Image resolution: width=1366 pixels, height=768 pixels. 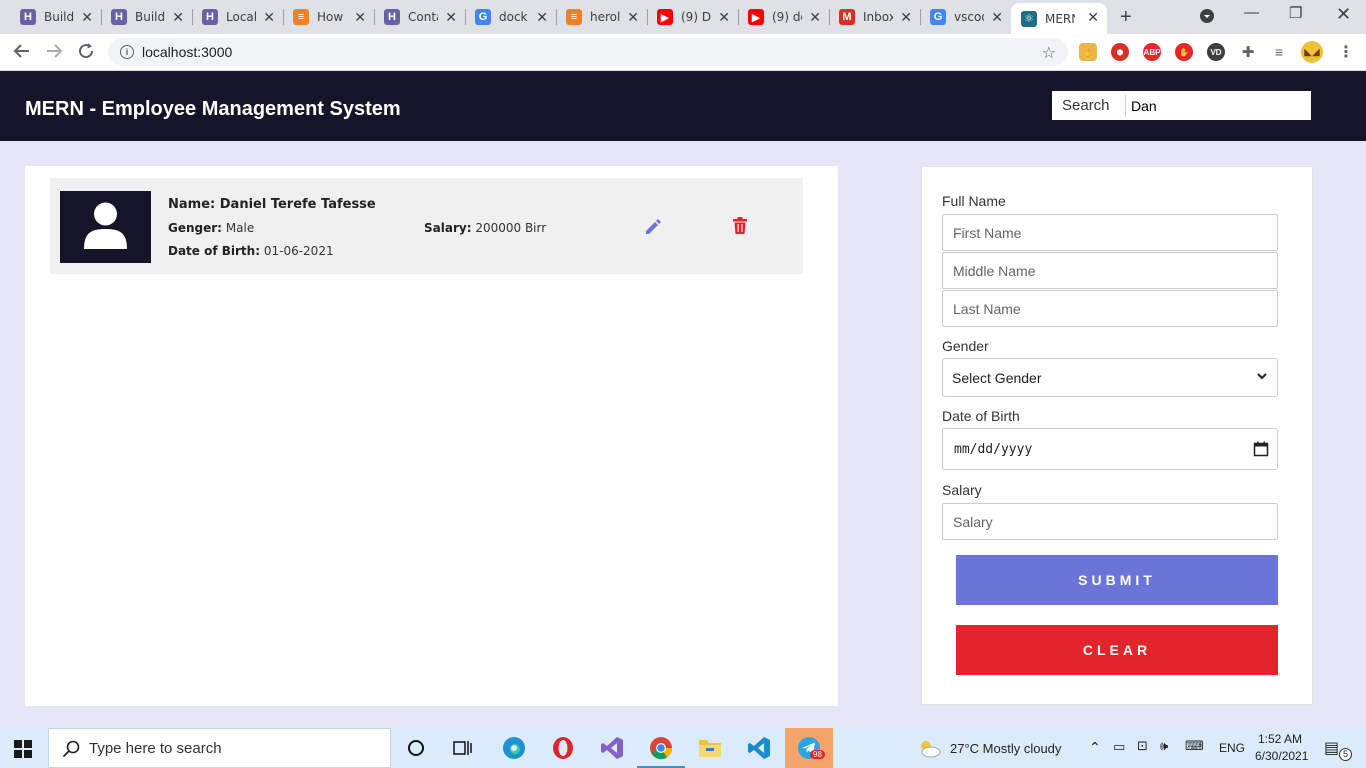 I want to click on dob-label: Date of Birth, so click(x=981, y=416).